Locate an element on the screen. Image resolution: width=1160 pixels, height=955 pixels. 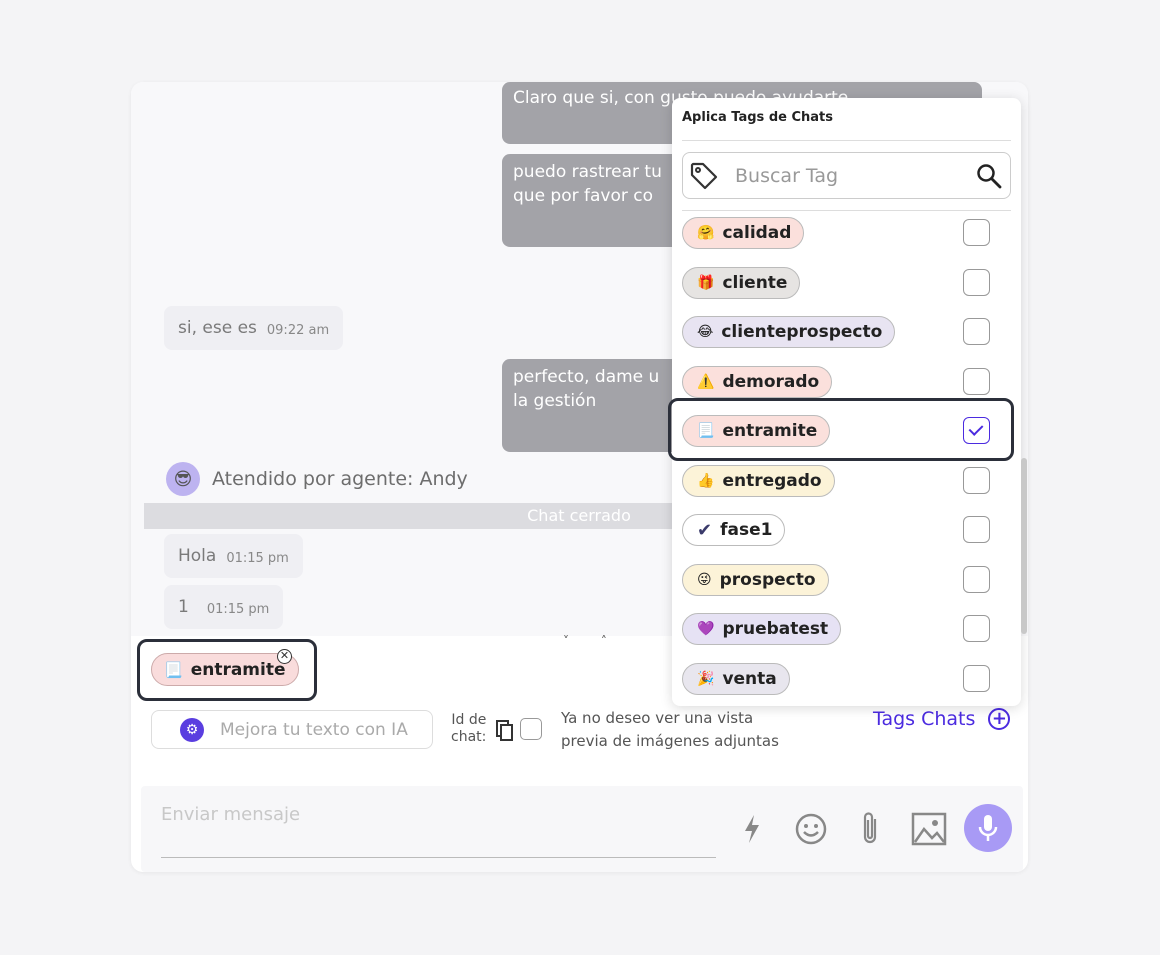
tag-label: entregado is located at coordinates (772, 480).